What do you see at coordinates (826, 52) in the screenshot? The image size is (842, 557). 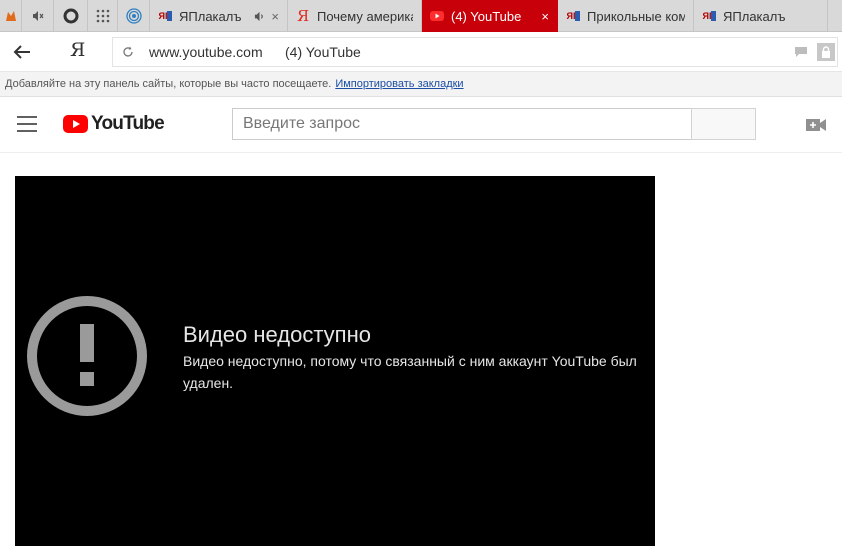 I see `lock-icon` at bounding box center [826, 52].